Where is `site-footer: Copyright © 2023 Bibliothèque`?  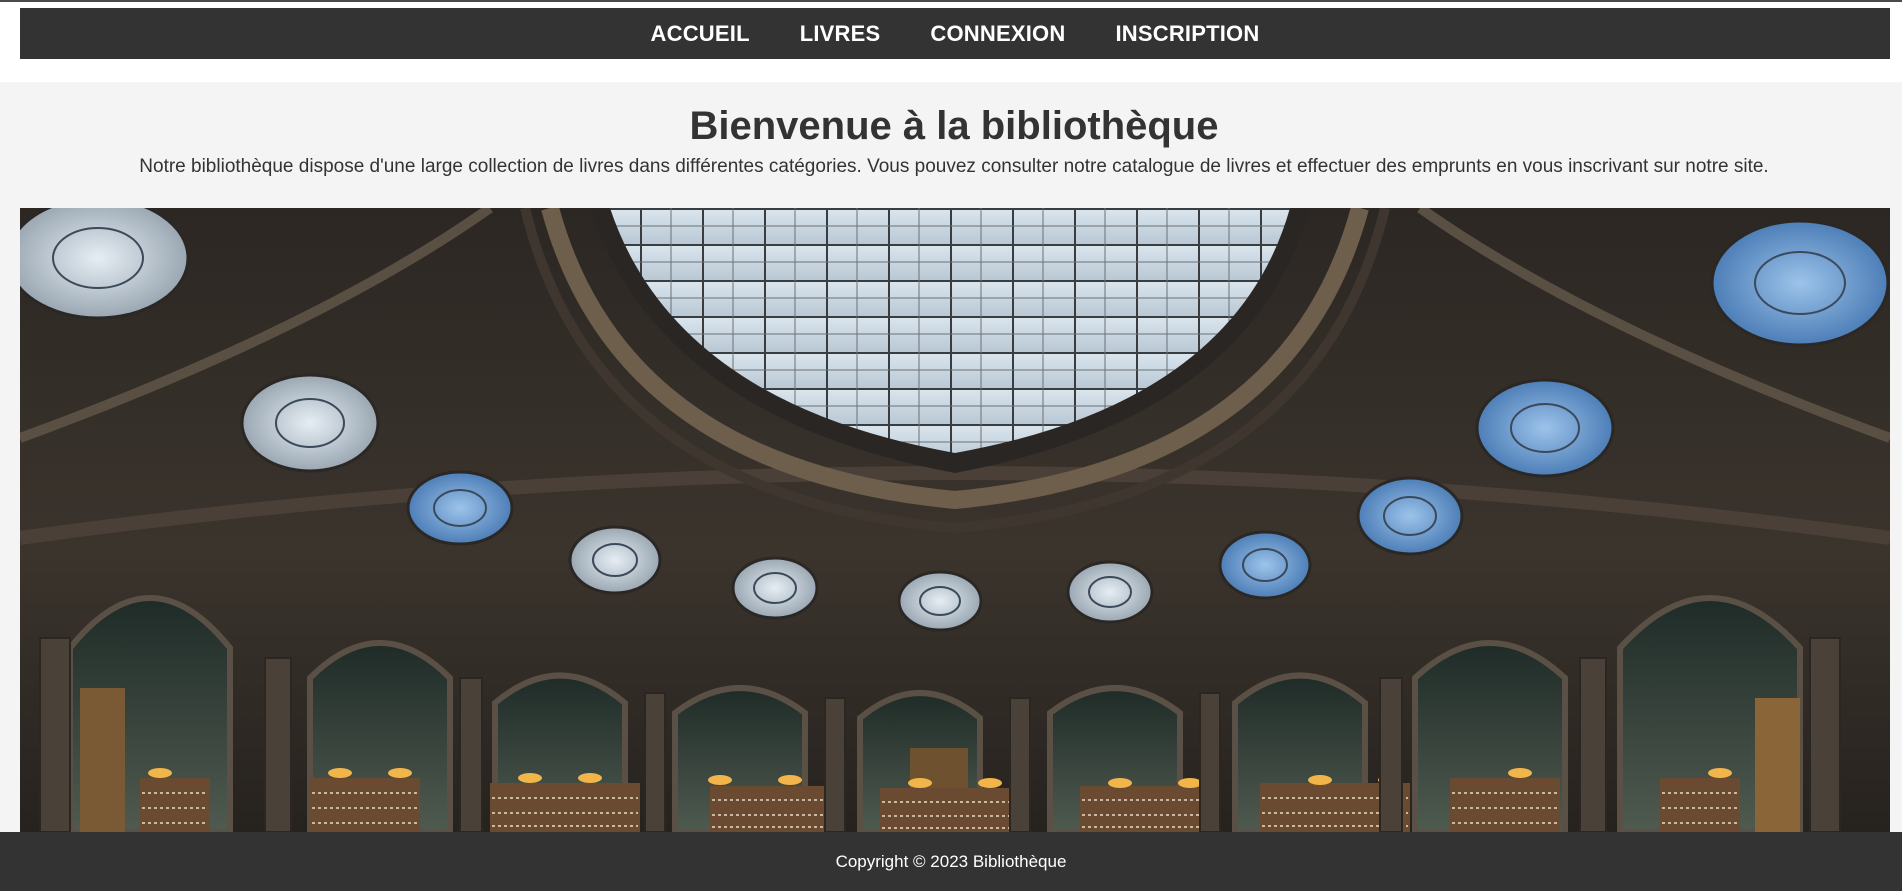
site-footer: Copyright © 2023 Bibliothèque is located at coordinates (951, 861).